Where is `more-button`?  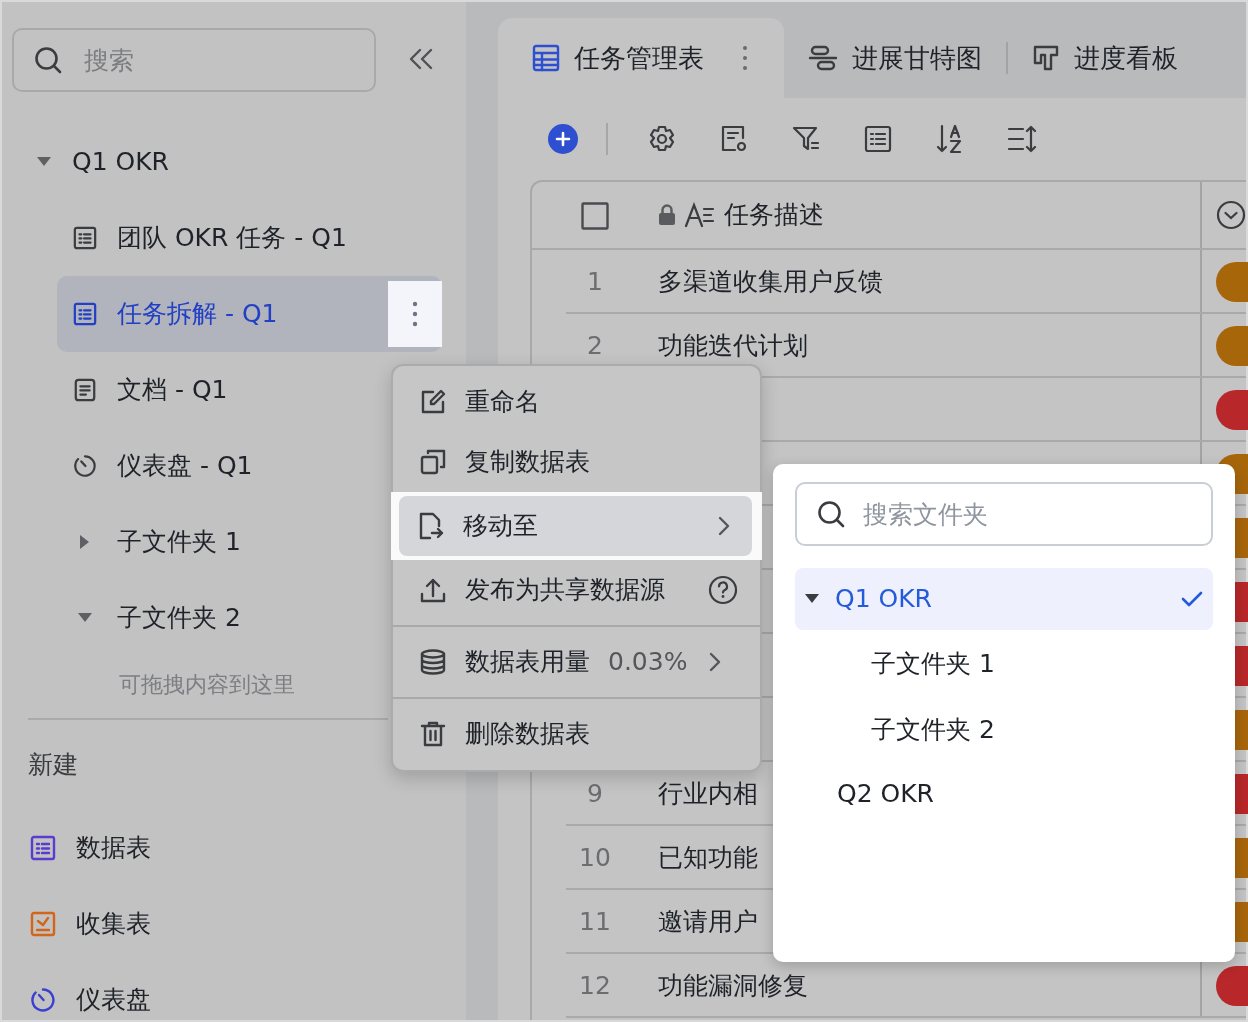 more-button is located at coordinates (415, 314).